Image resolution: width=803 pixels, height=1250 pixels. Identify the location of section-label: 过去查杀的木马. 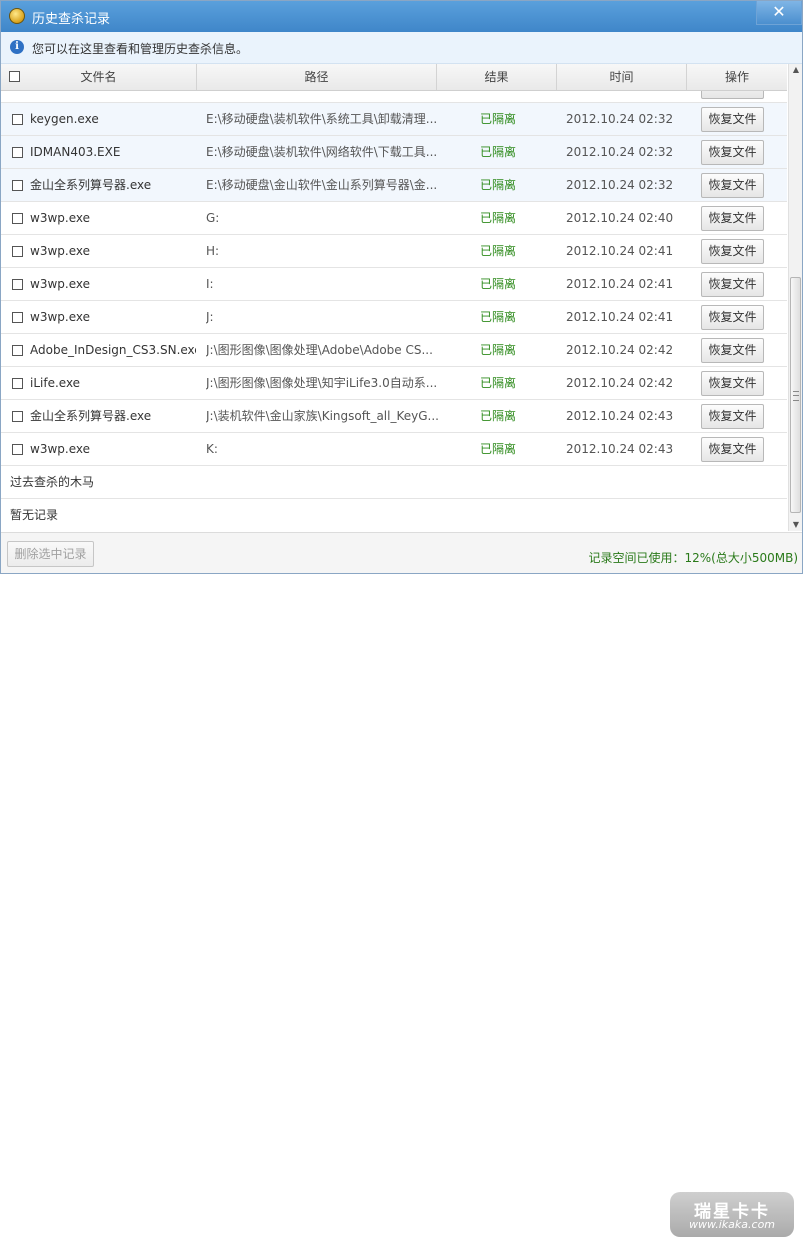
(52, 482).